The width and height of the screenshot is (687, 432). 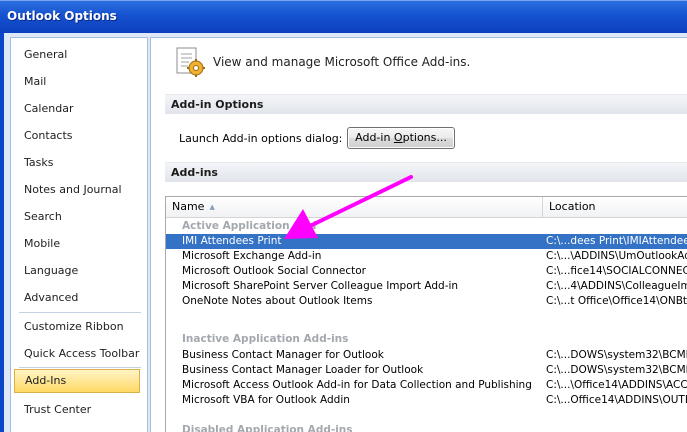 I want to click on nav-item-quick-access-toolbar: Quick Access Toolbar, so click(x=77, y=354).